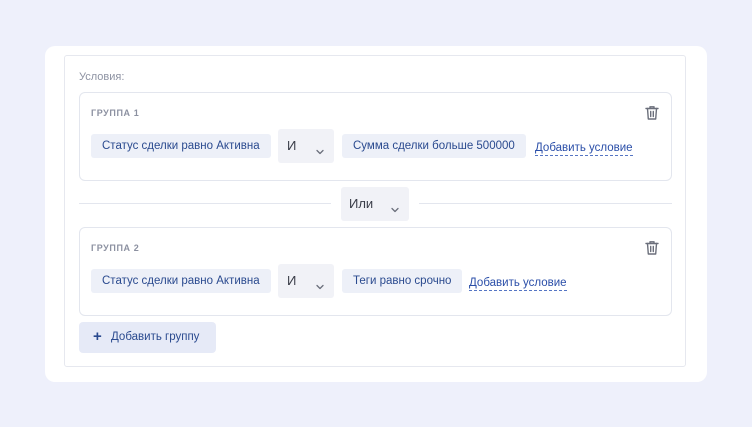 This screenshot has height=427, width=752. I want to click on condition-chip: Сумма сделки больше 500000, so click(434, 146).